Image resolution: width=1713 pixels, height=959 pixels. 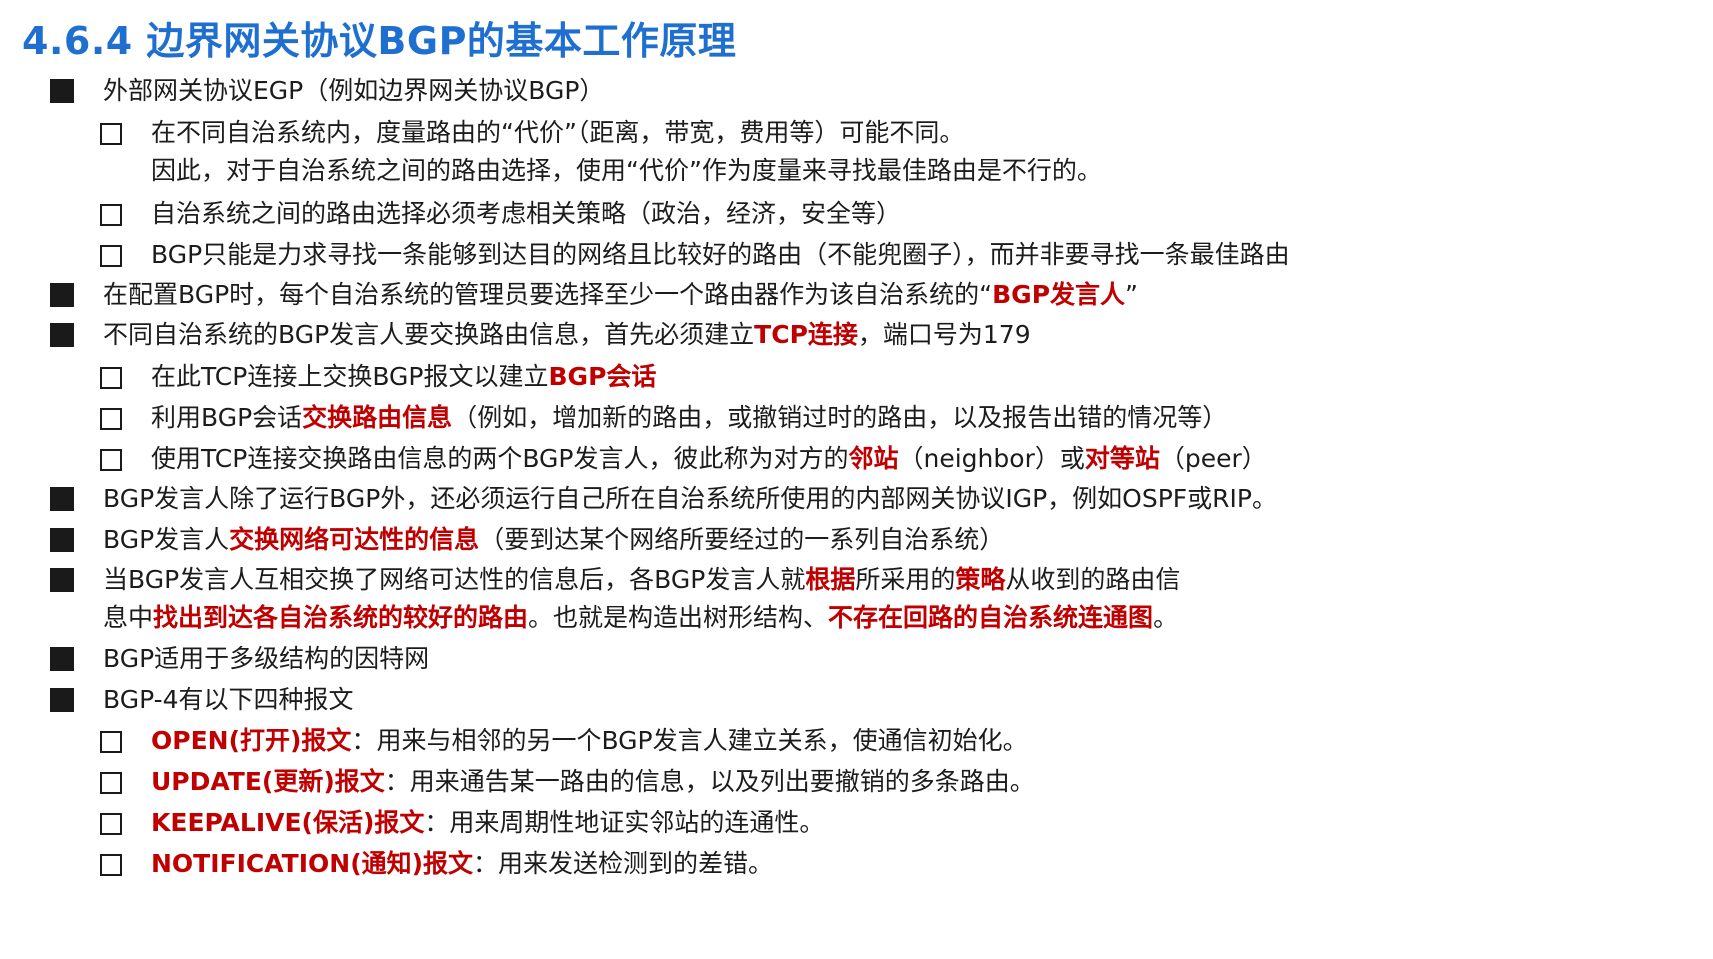 I want to click on item-text: ：用来通告某一路由的信息，以及列出要撤销的多条路由。, so click(x=709, y=781).